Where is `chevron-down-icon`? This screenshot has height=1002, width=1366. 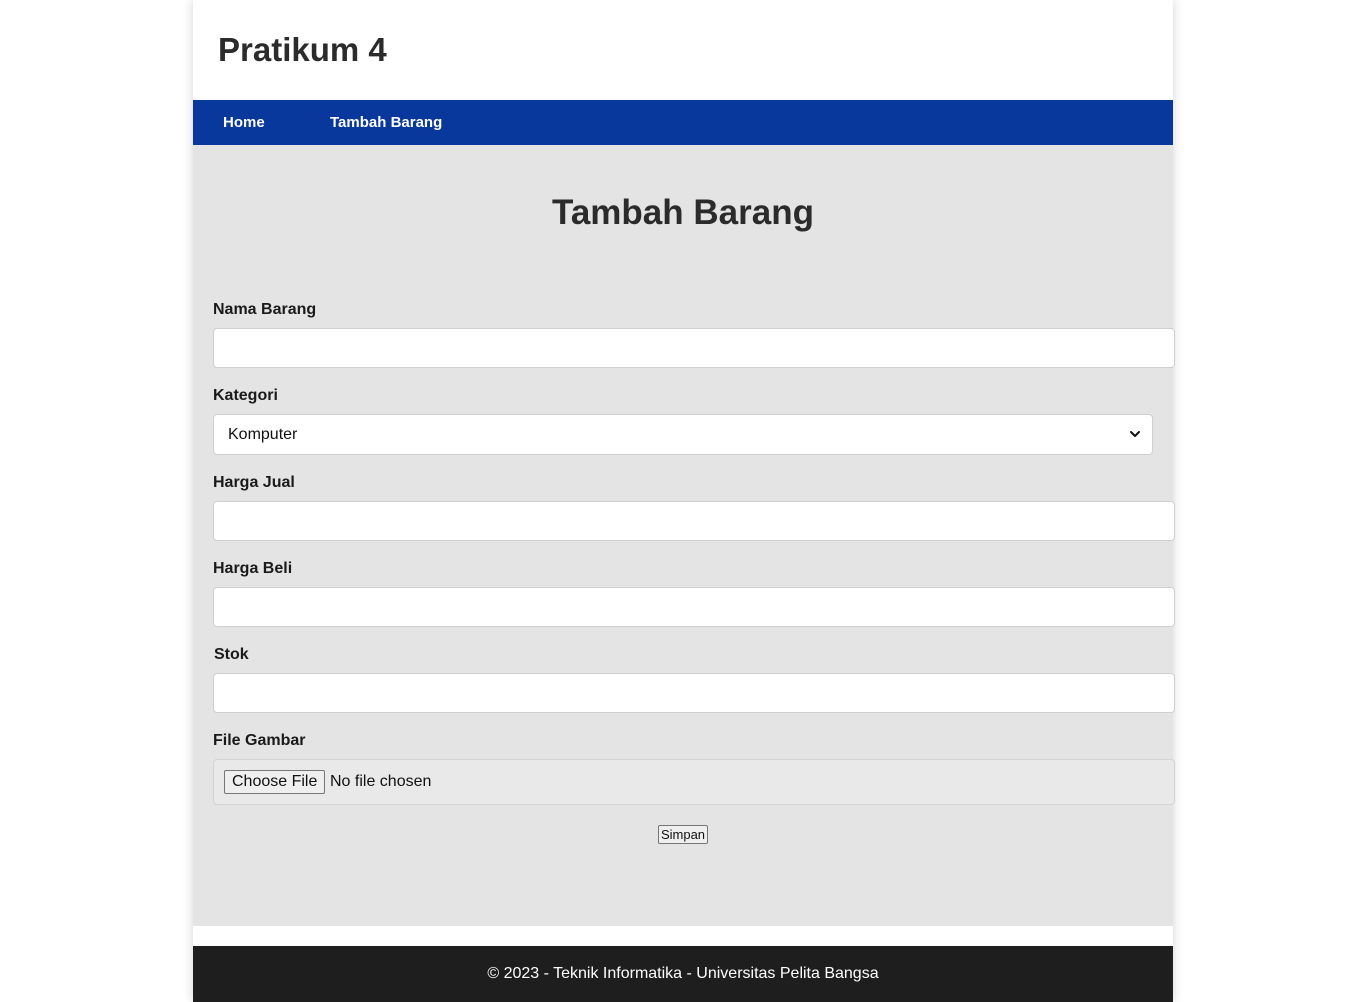 chevron-down-icon is located at coordinates (1135, 434).